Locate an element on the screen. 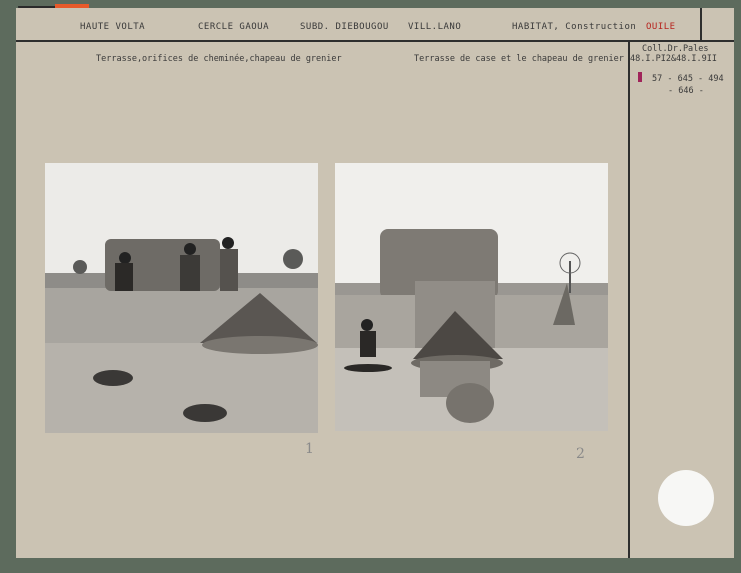 This screenshot has height=573, width=741. white-sticker is located at coordinates (686, 498).